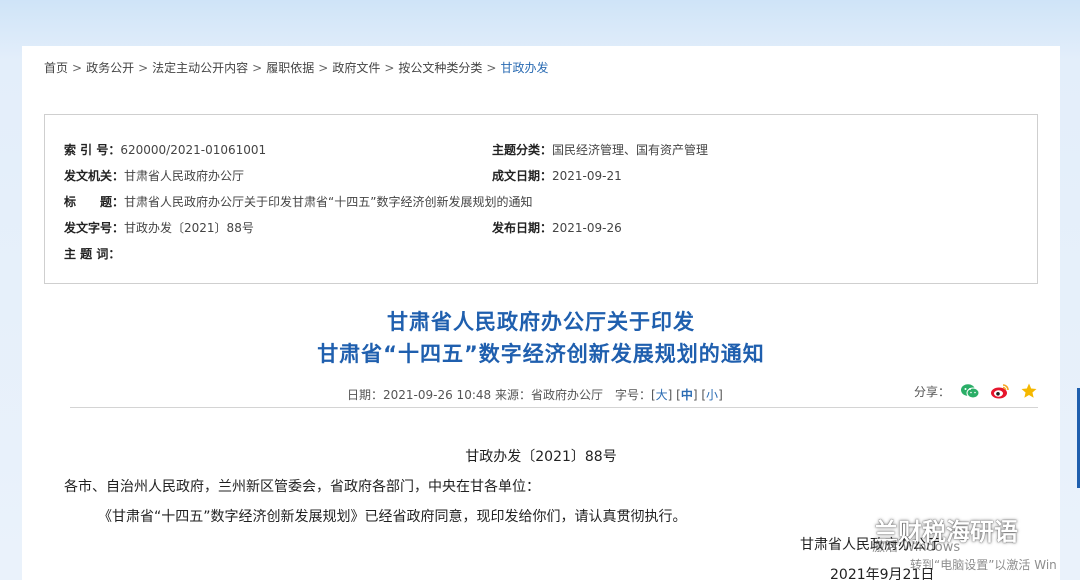  Describe the element at coordinates (328, 202) in the screenshot. I see `meta-title-value: 甘肃省人民政府办公厅关于印发甘肃省“十四五”数字经济创新发展规划的通知` at that location.